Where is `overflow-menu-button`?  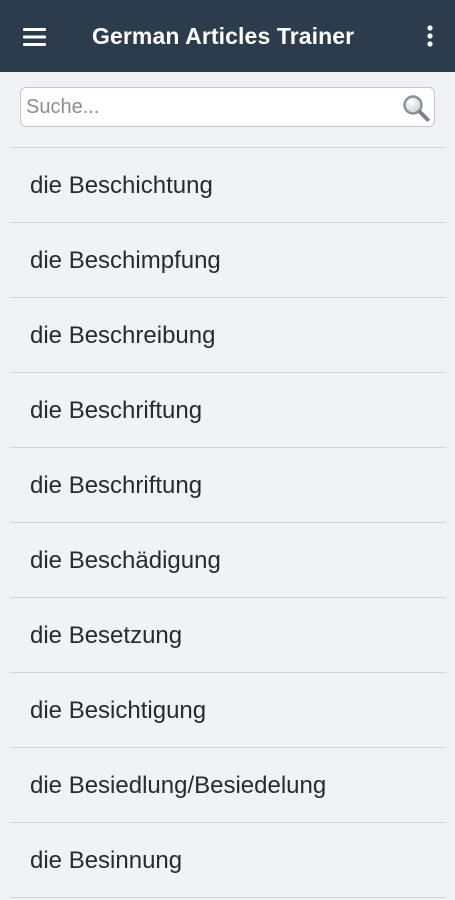
overflow-menu-button is located at coordinates (430, 37).